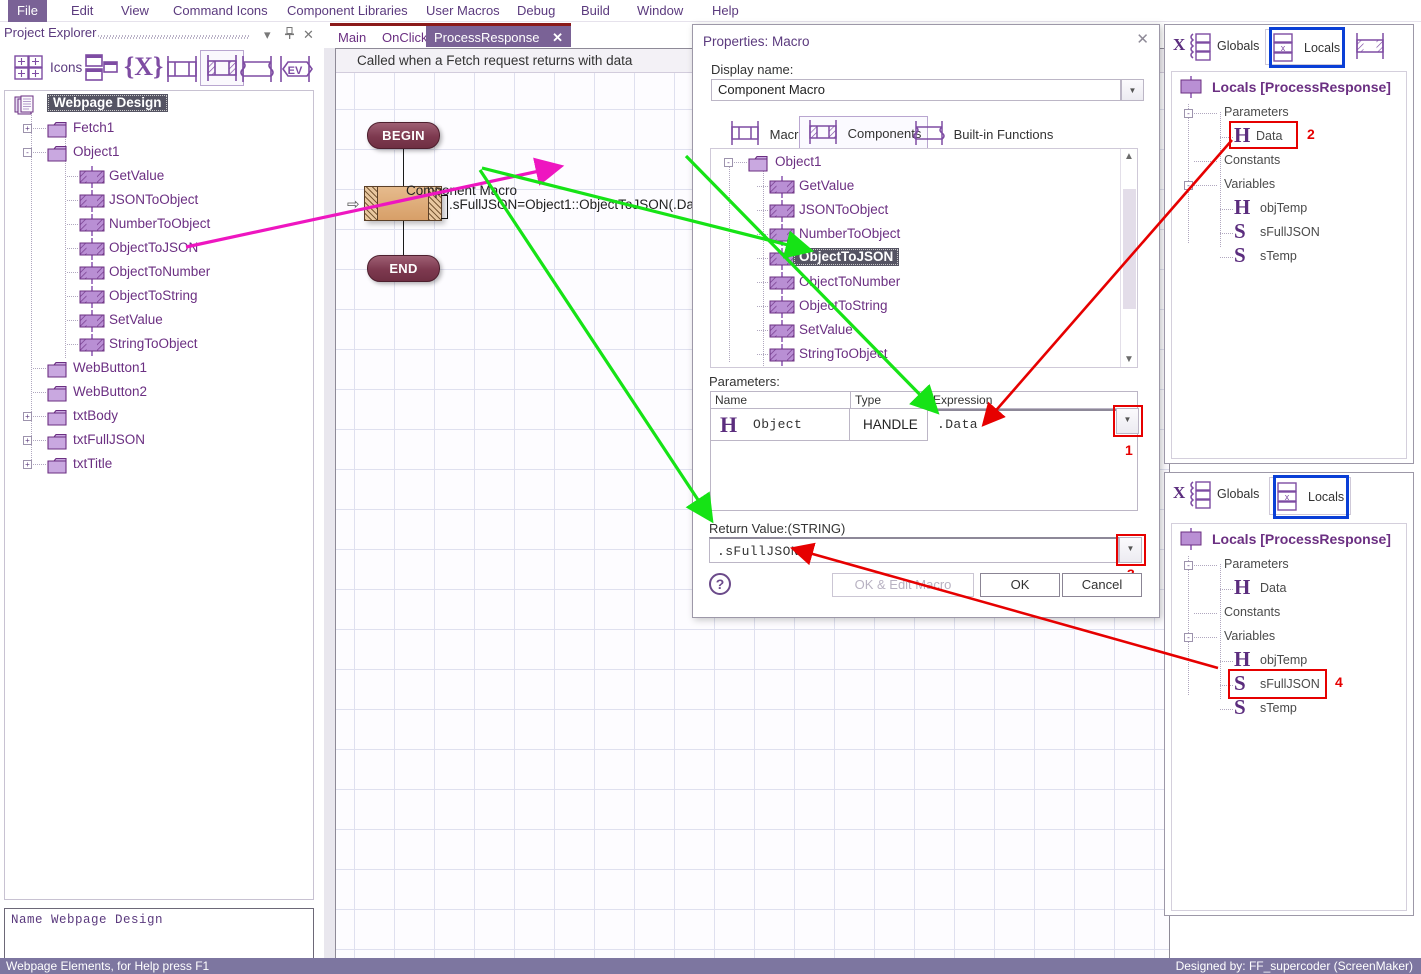  Describe the element at coordinates (347, 11) in the screenshot. I see `menu-item-component-libraries: Component Libraries` at that location.